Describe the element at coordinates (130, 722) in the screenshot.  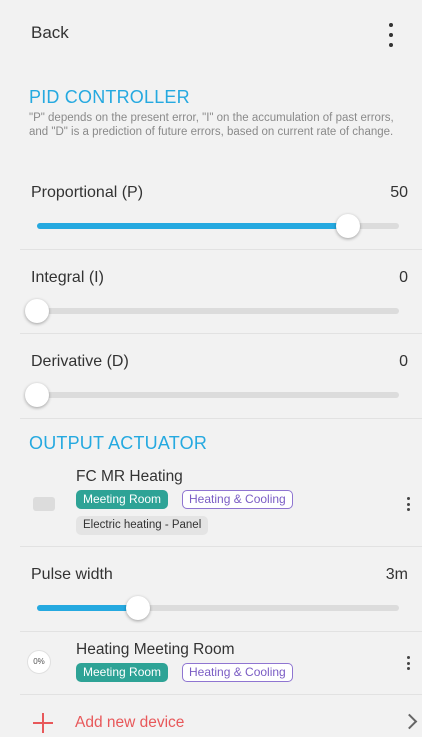
I see `add-new-device-label: Add new device` at that location.